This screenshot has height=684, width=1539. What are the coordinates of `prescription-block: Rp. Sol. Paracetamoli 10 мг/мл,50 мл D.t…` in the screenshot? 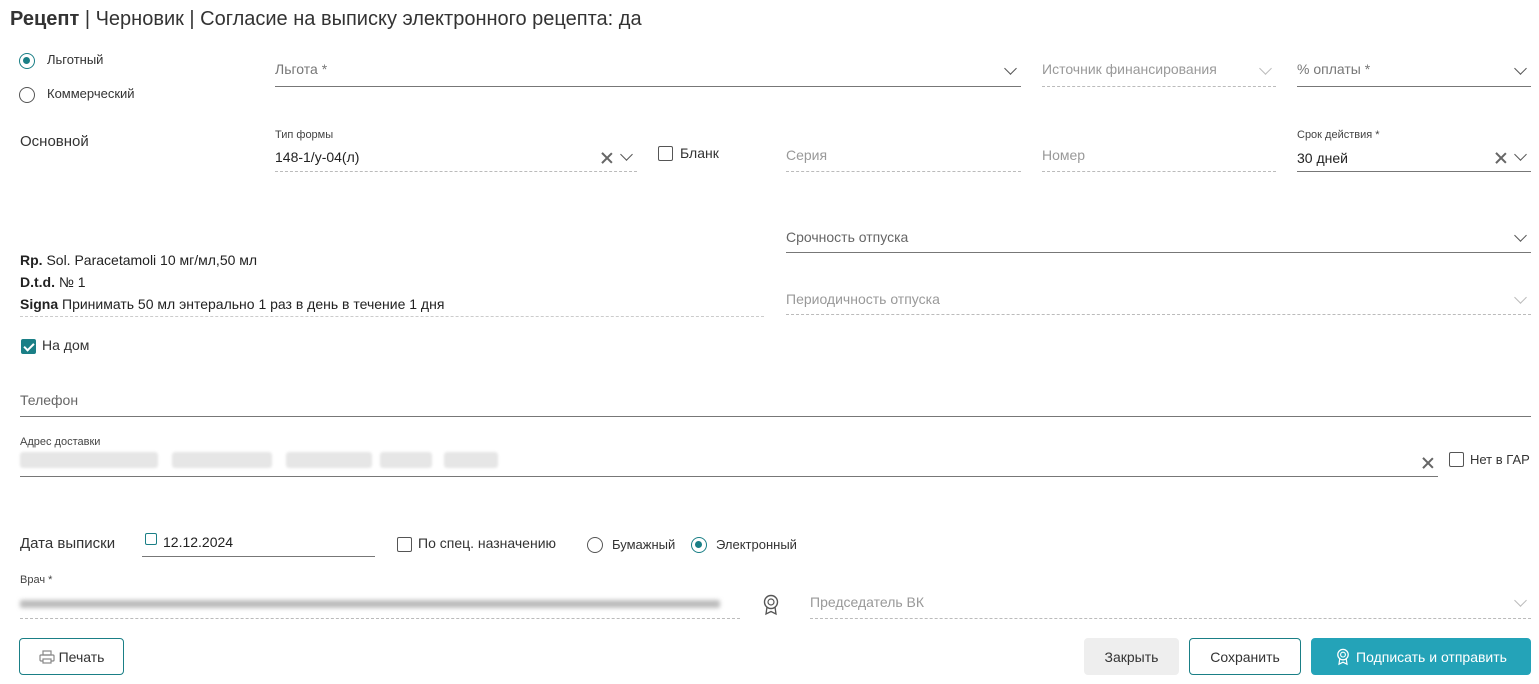 It's located at (392, 284).